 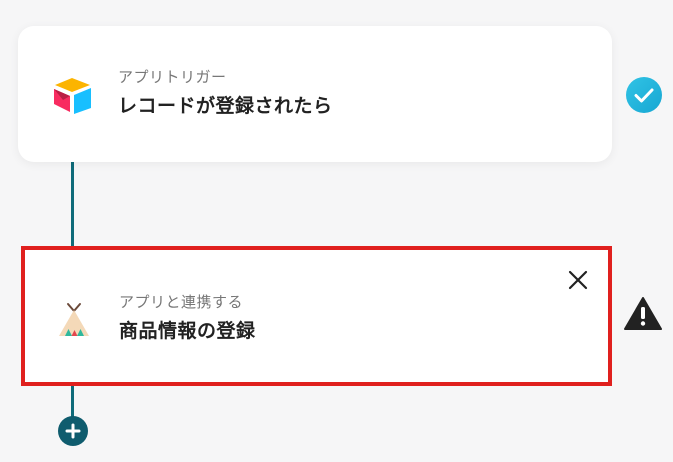 What do you see at coordinates (225, 106) in the screenshot?
I see `trigger-title: レコードが登録されたら` at bounding box center [225, 106].